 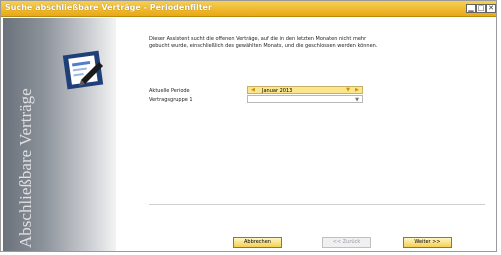 I want to click on svg-text: Abschließbare Verträge, so click(x=25, y=168).